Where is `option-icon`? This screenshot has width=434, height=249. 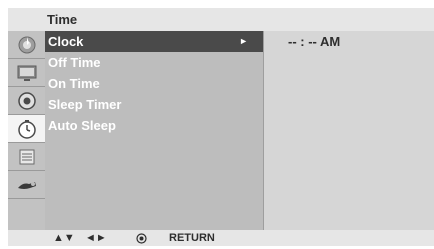 option-icon is located at coordinates (26, 157).